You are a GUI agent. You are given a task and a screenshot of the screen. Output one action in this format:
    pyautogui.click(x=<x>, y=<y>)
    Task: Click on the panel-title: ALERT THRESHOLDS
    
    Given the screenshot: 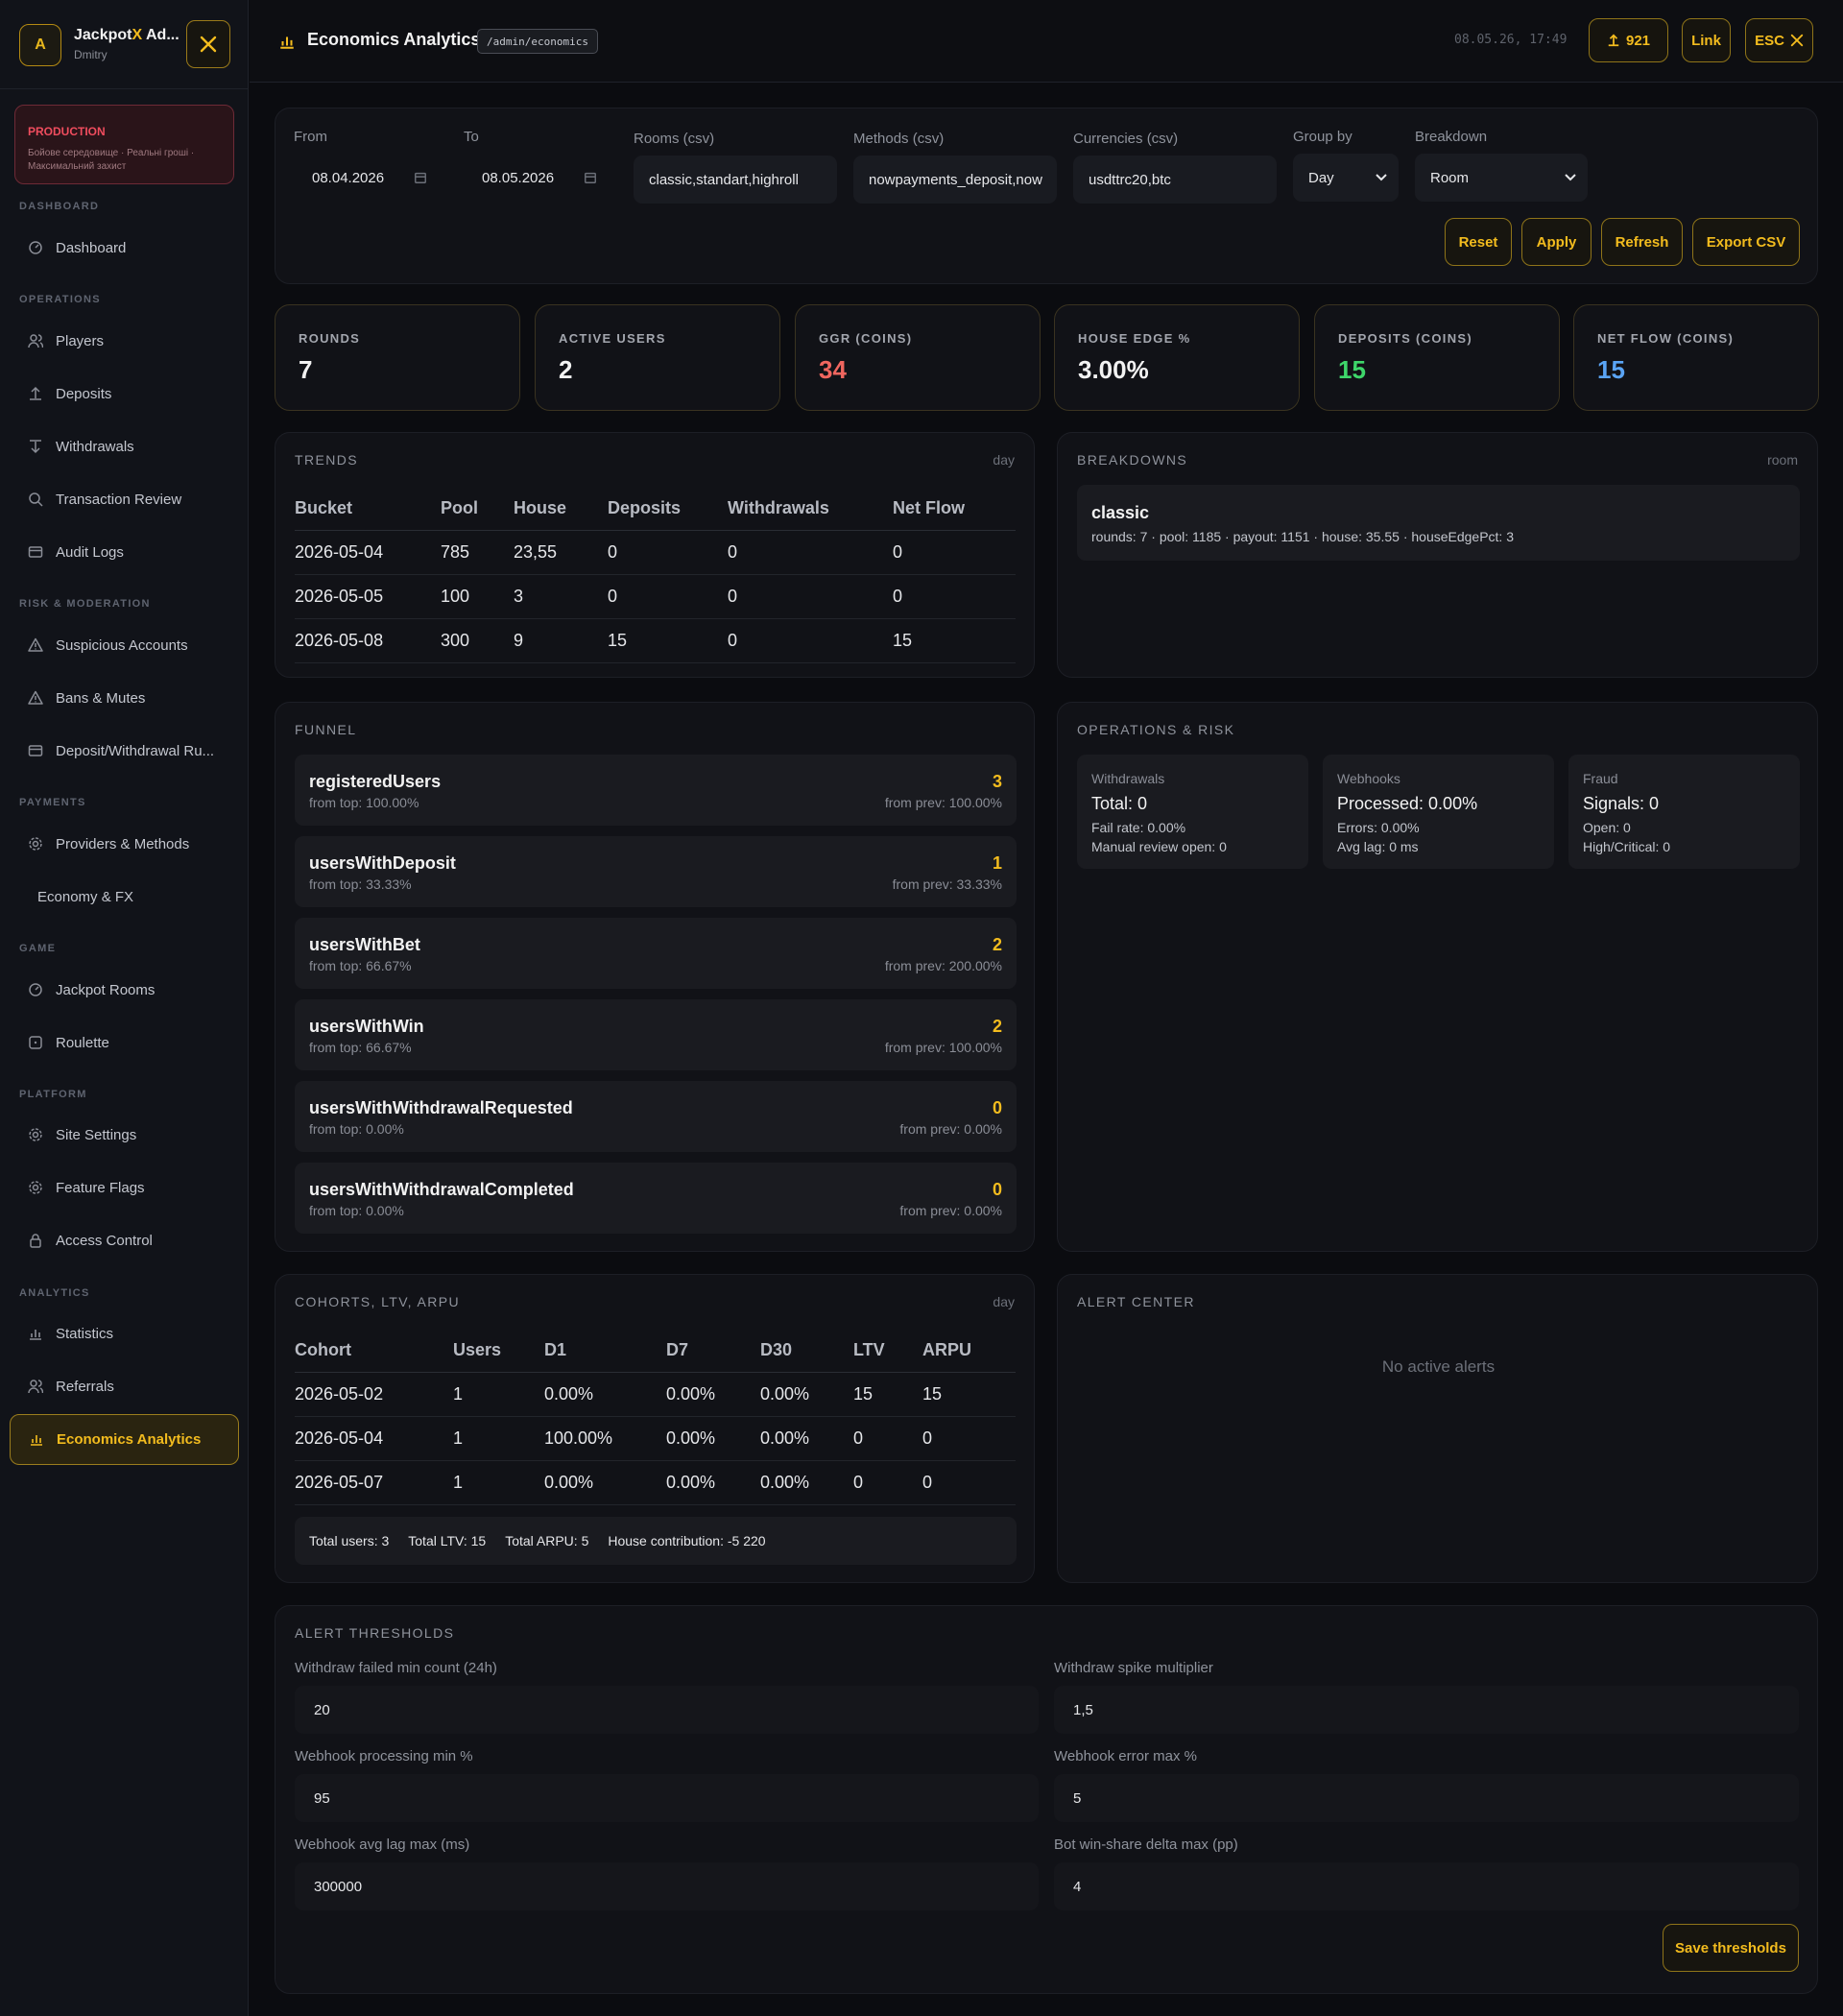 What is the action you would take?
    pyautogui.click(x=375, y=1633)
    